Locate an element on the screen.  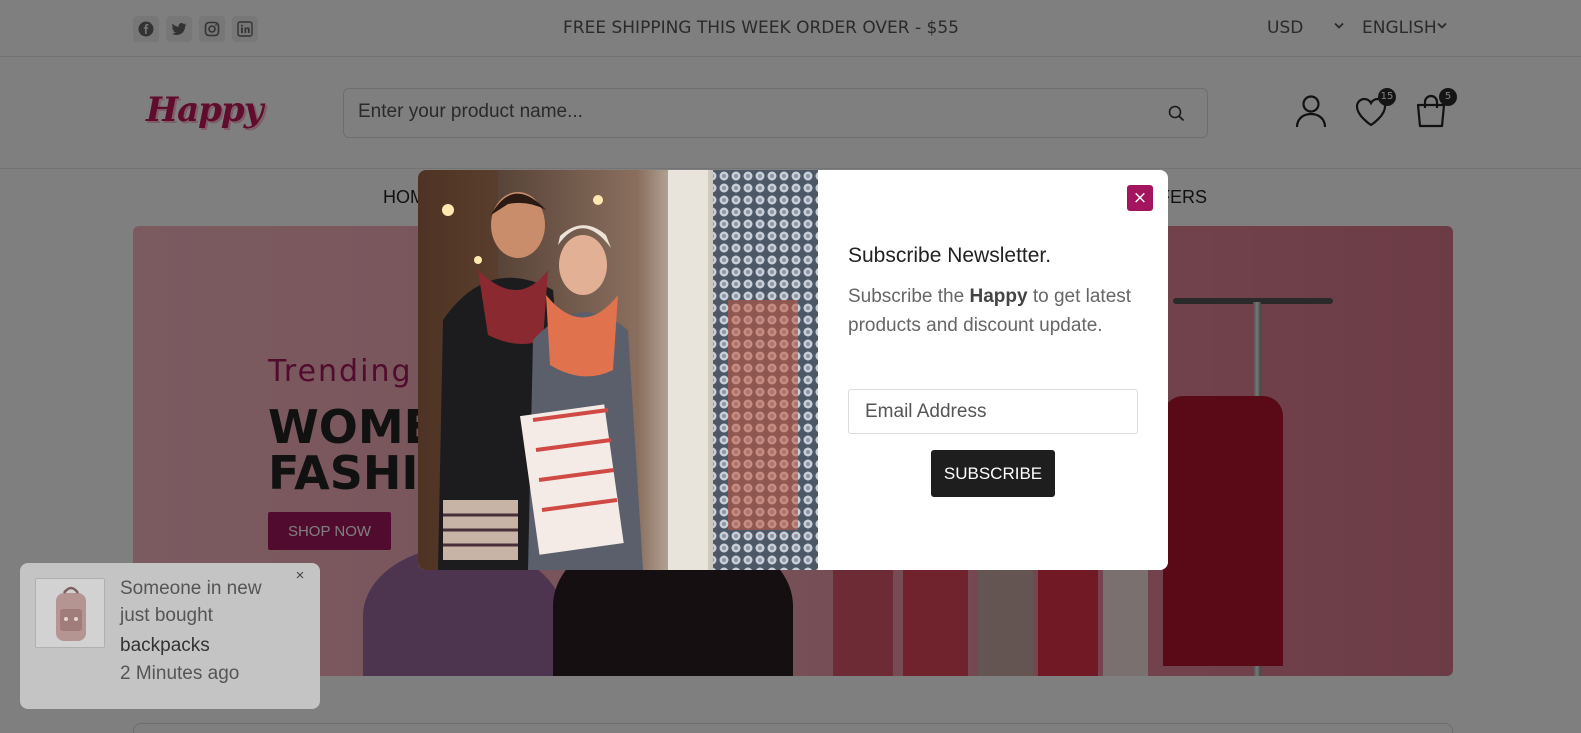
backpack-image is located at coordinates (71, 613).